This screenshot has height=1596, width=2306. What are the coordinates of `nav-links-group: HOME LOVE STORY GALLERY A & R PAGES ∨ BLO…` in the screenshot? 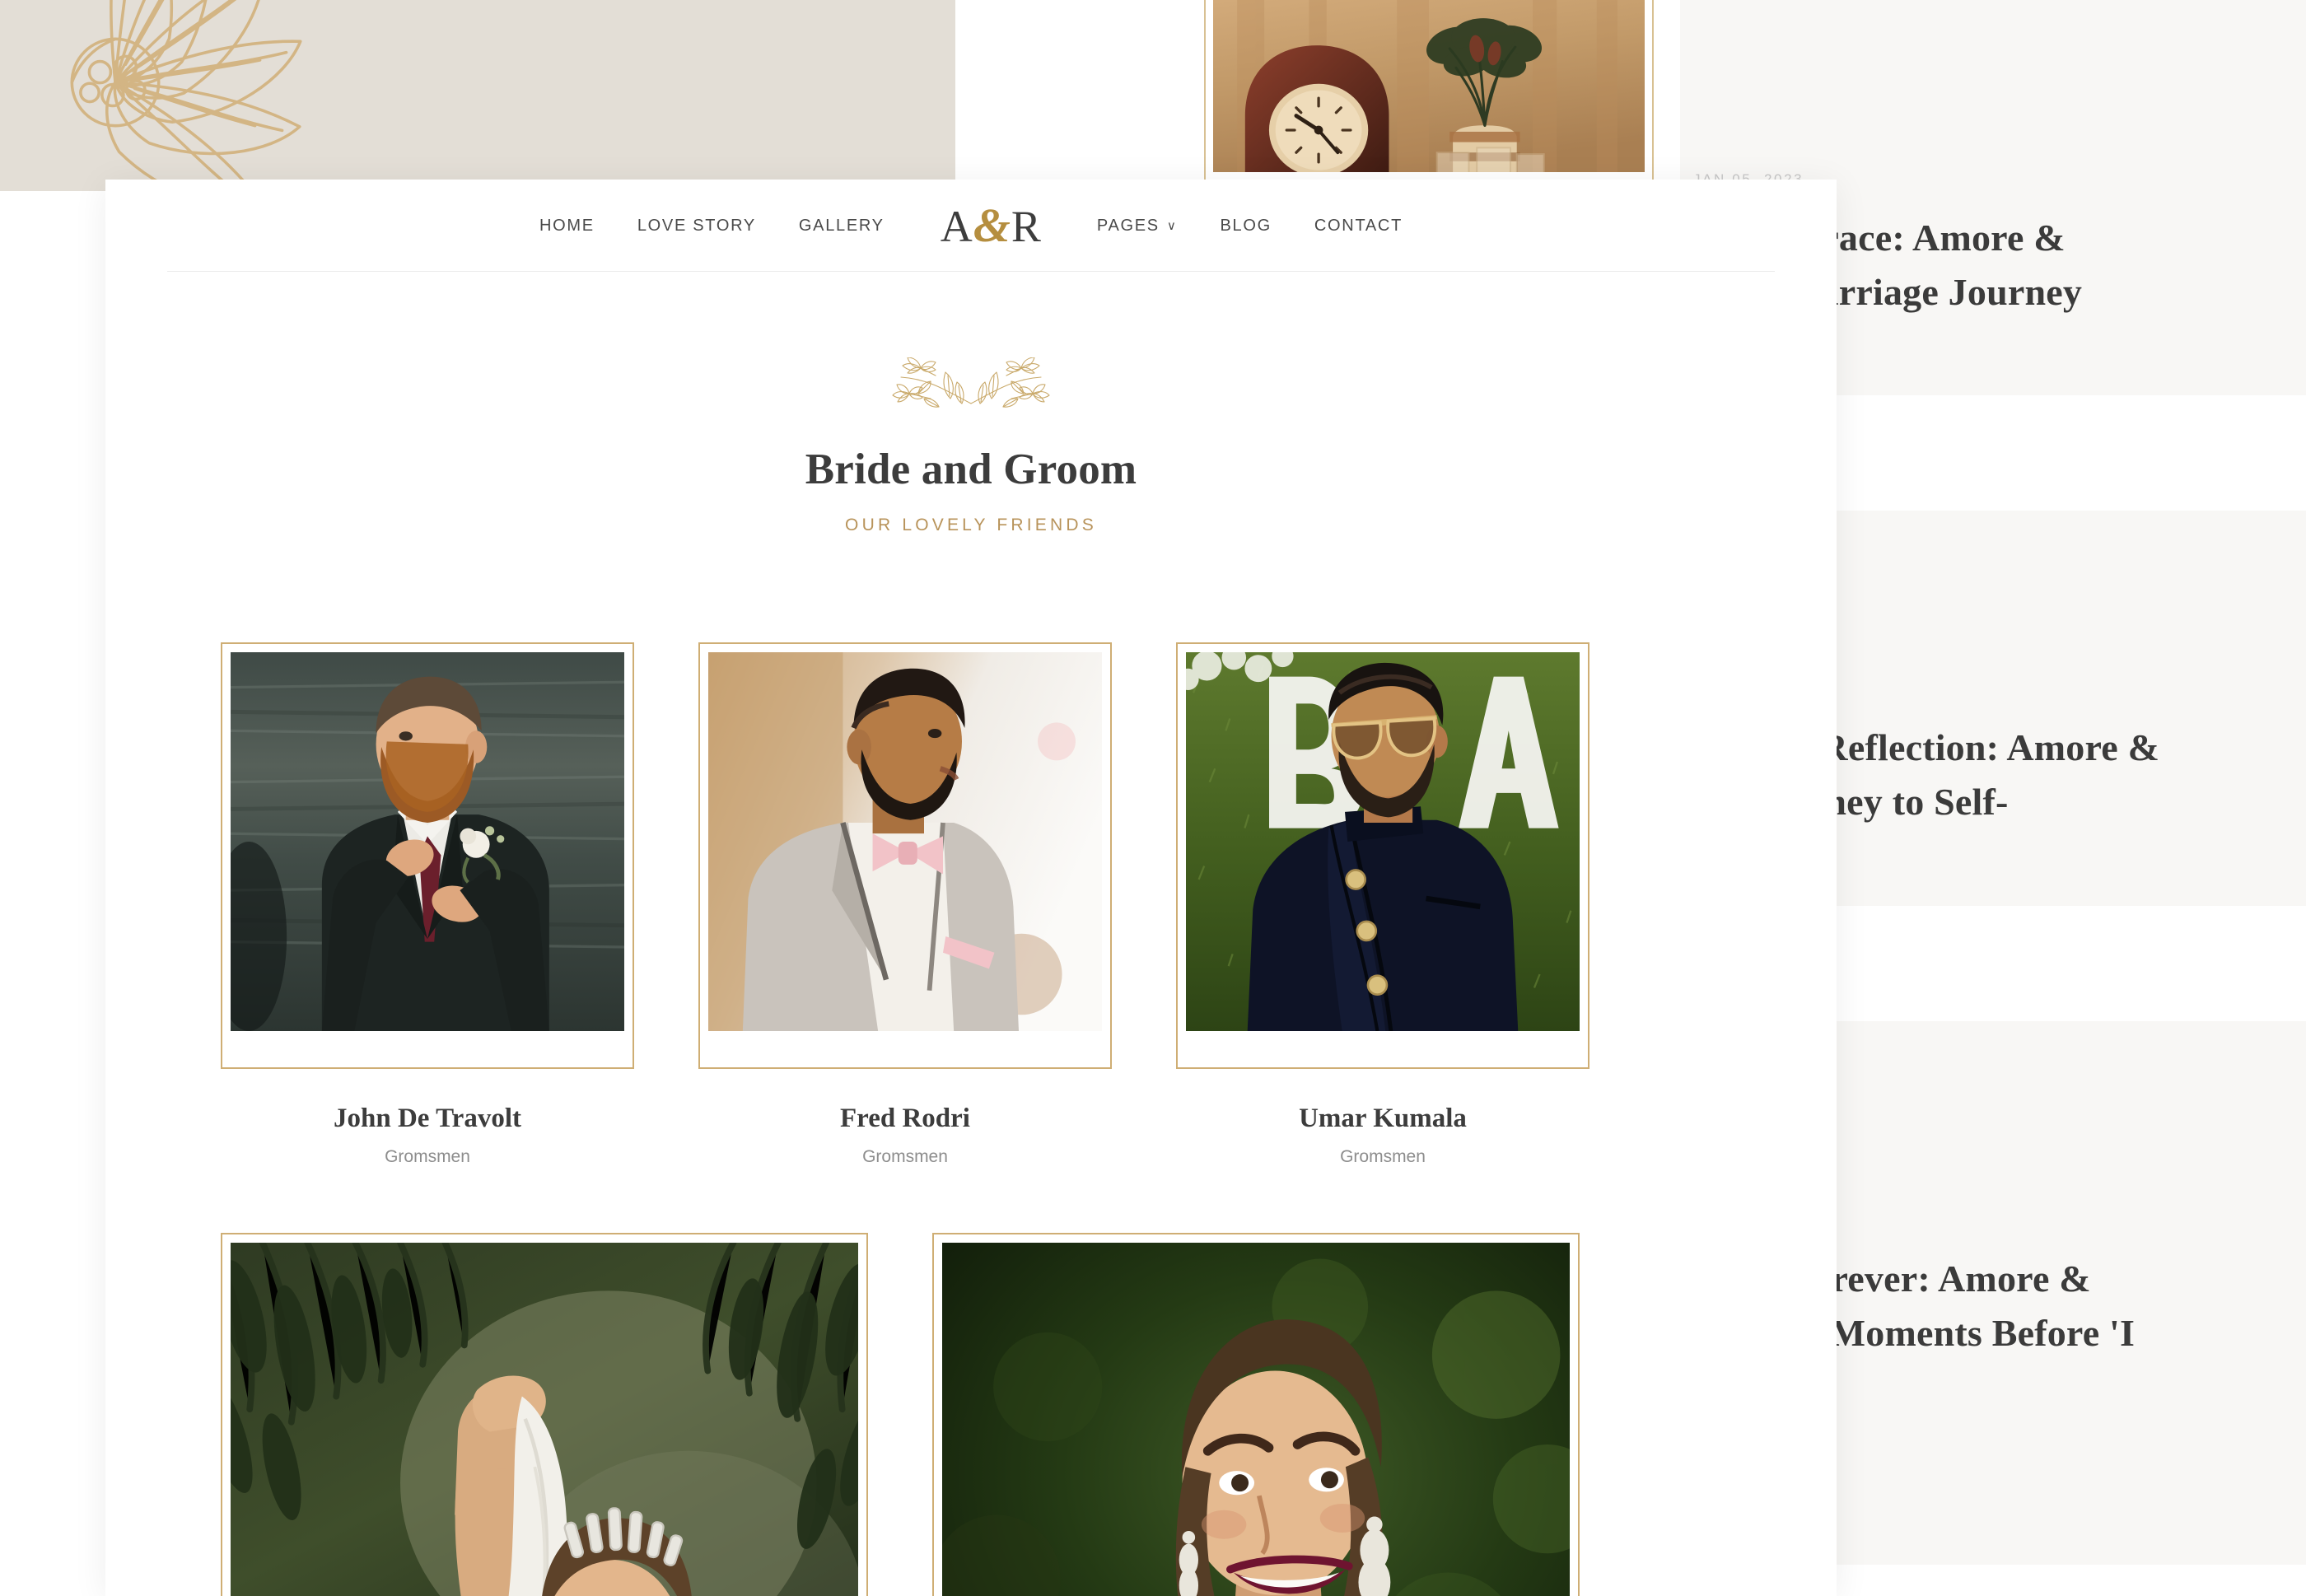 It's located at (971, 226).